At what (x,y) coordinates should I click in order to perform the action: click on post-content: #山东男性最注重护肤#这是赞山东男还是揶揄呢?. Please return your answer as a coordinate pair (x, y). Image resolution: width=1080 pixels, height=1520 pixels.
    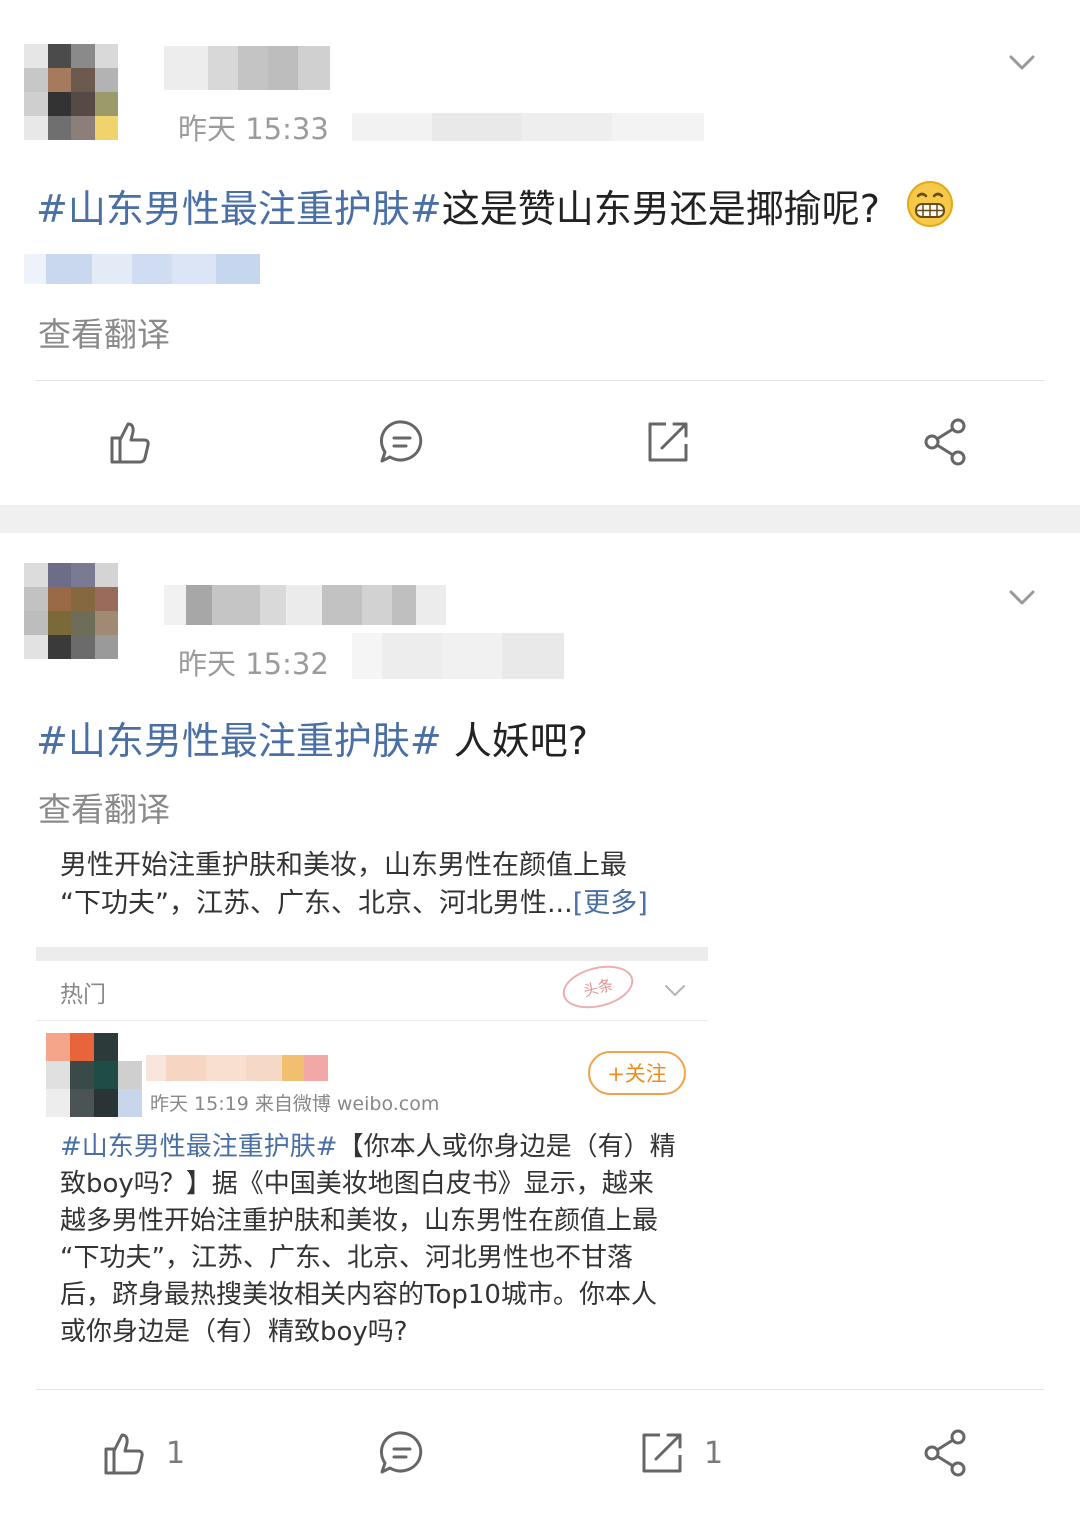
    Looking at the image, I should click on (540, 207).